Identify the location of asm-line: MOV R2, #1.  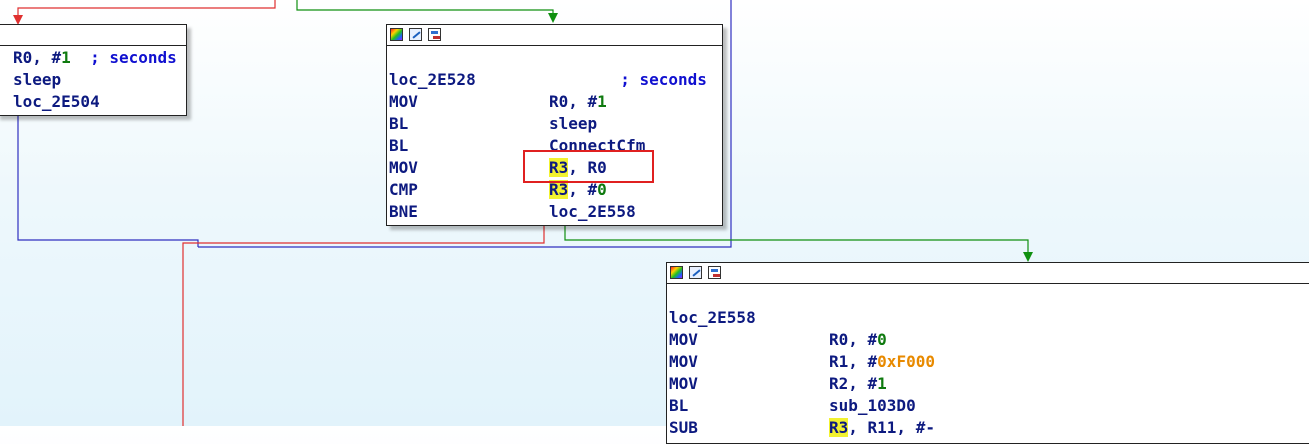
(778, 383).